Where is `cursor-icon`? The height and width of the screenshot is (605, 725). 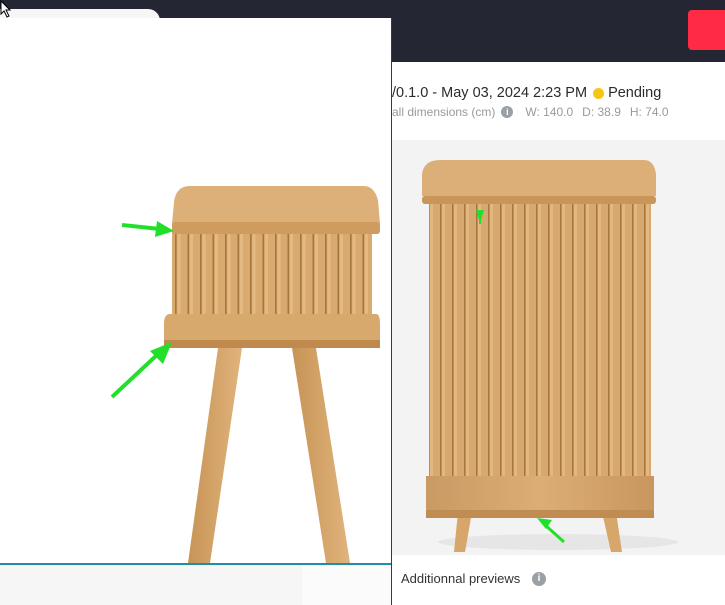 cursor-icon is located at coordinates (6, 9).